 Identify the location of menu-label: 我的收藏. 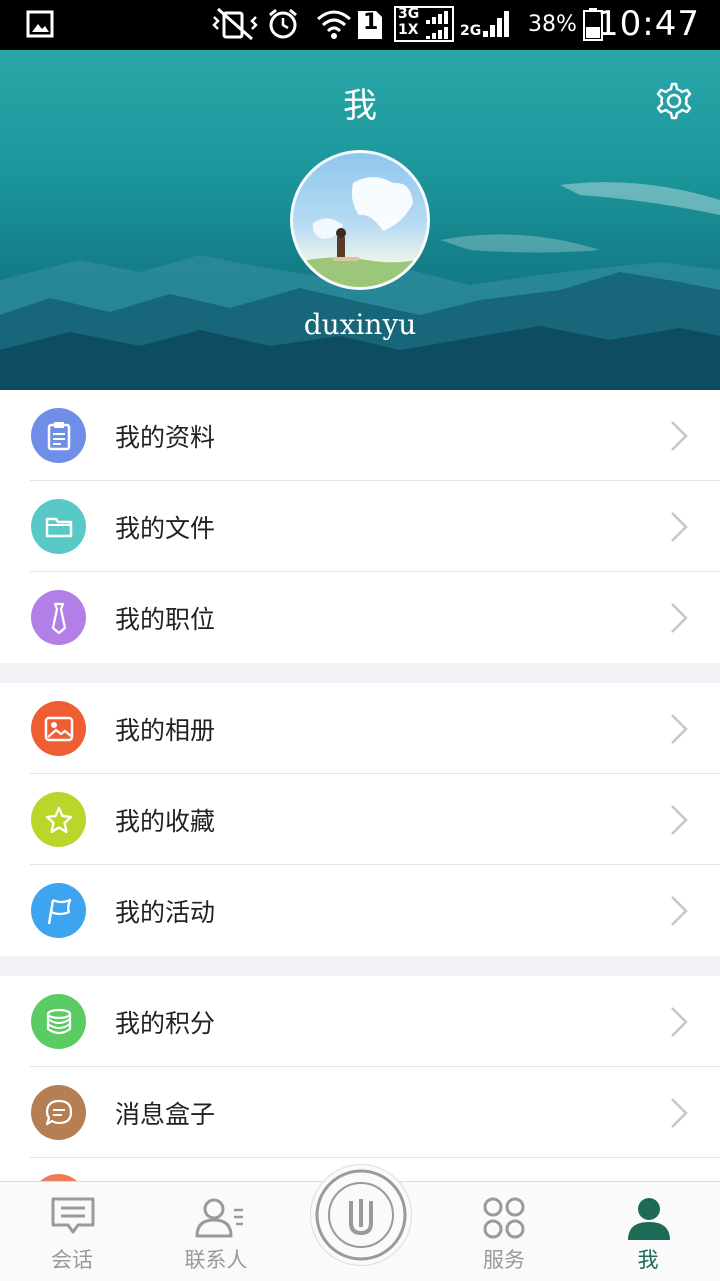
(165, 821).